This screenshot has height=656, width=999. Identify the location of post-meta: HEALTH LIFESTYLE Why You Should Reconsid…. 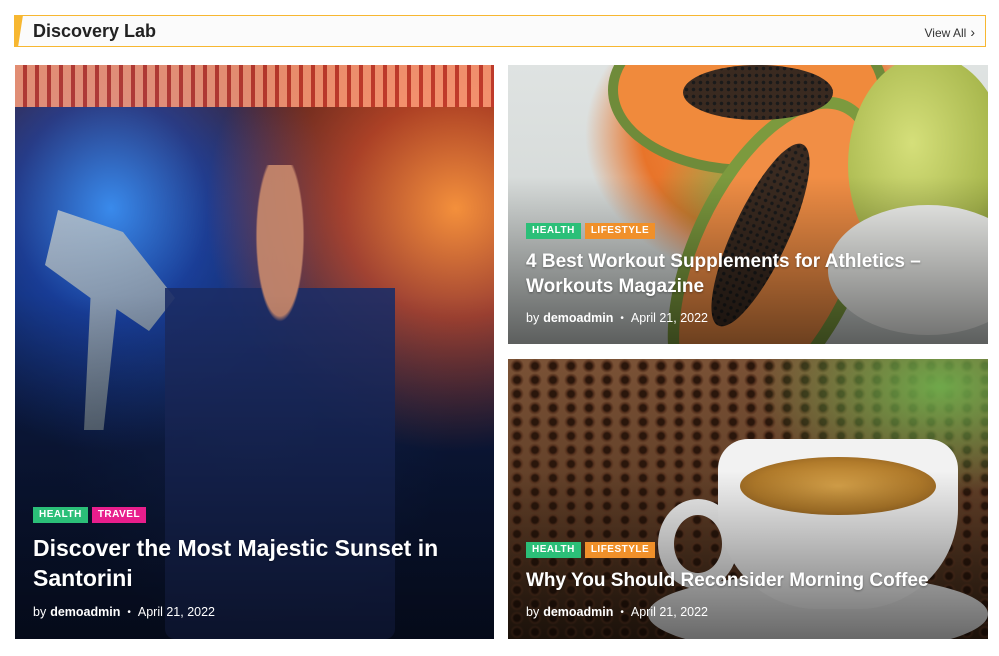
(746, 580).